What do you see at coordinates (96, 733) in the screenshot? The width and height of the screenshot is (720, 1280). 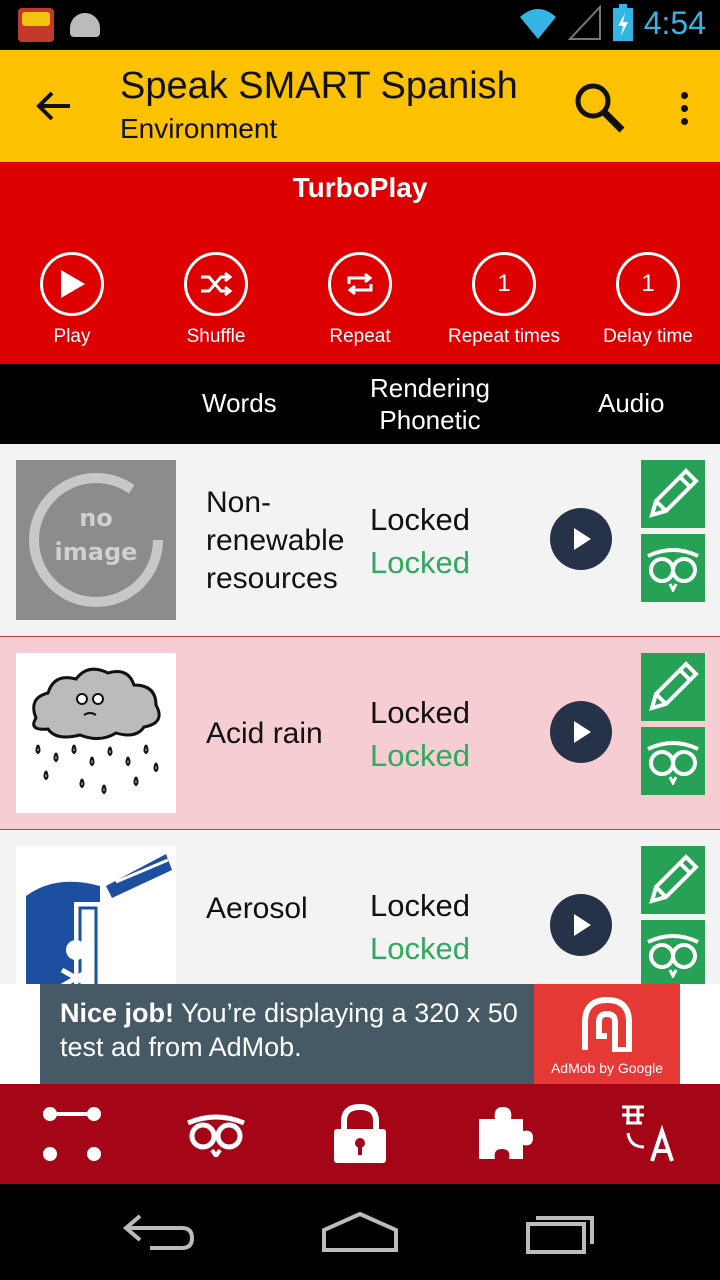 I see `acid-rain-cloud-illustration` at bounding box center [96, 733].